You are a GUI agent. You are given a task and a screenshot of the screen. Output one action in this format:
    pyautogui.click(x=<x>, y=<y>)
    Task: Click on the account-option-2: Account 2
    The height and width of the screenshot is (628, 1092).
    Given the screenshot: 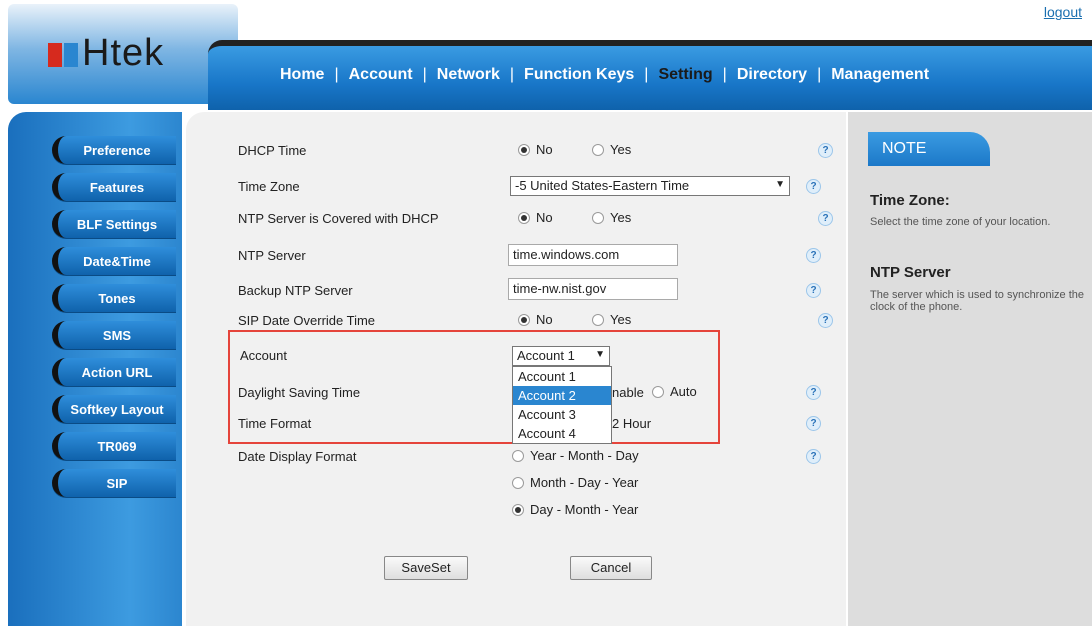 What is the action you would take?
    pyautogui.click(x=562, y=395)
    